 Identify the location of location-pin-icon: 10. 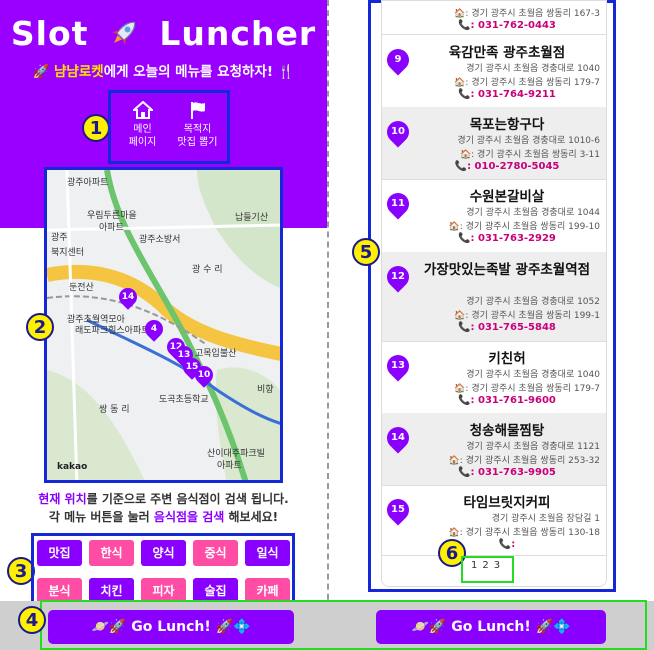
(398, 132).